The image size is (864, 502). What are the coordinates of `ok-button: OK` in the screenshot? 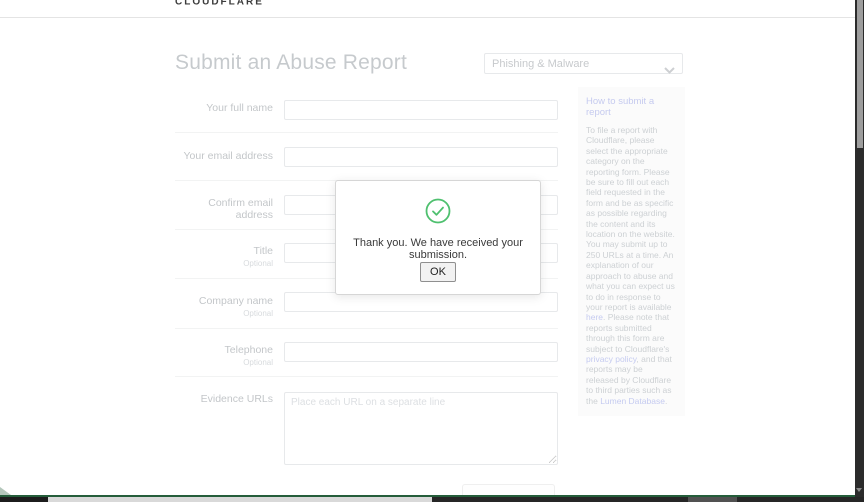 It's located at (438, 272).